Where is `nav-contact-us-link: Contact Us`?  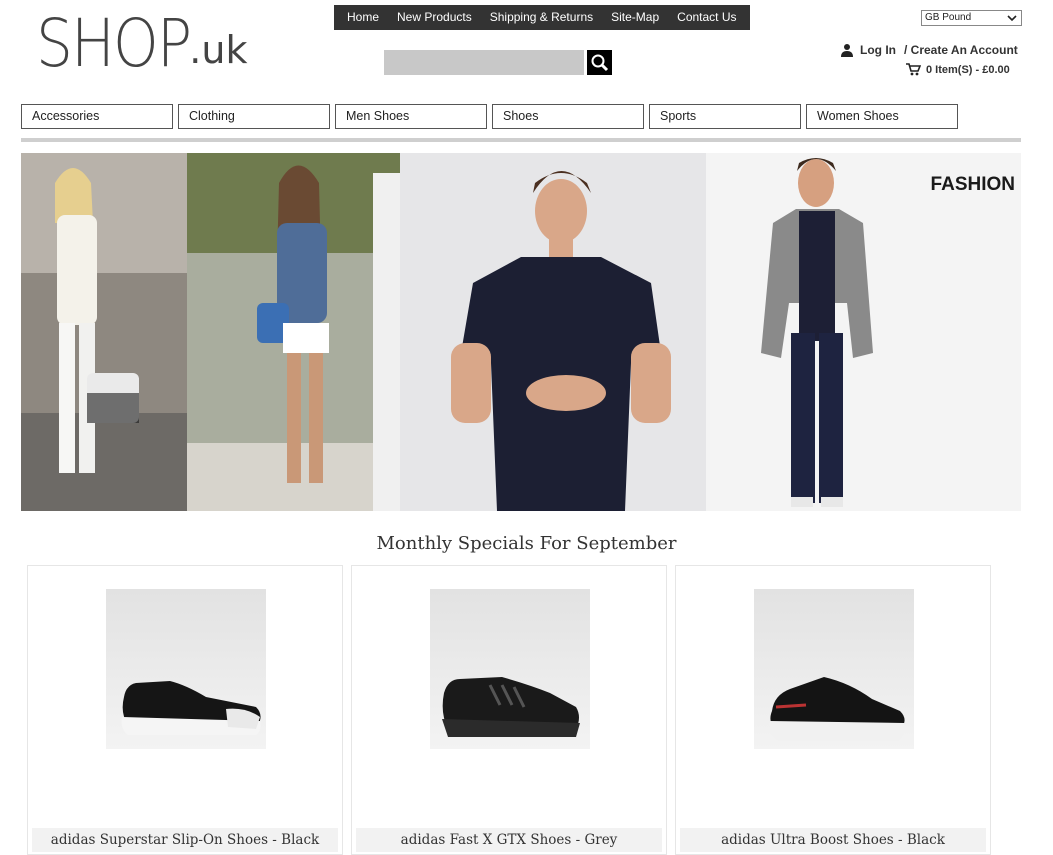
nav-contact-us-link: Contact Us is located at coordinates (706, 17).